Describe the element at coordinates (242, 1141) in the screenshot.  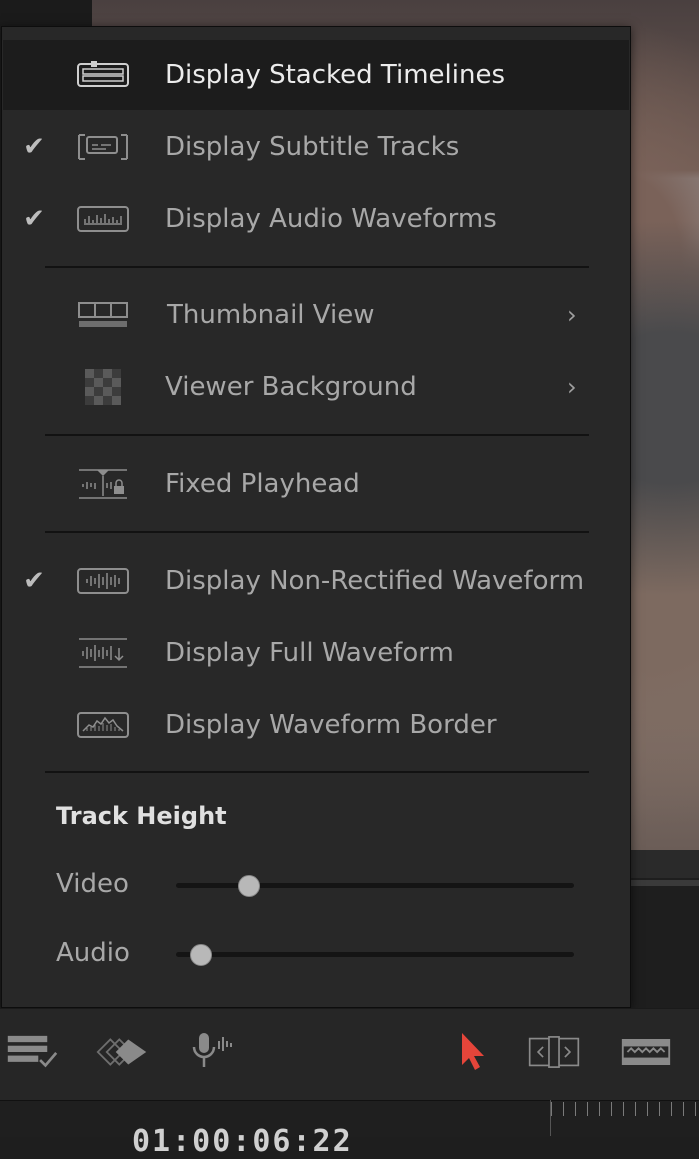
I see `timecode-display: 01:00:06:22` at that location.